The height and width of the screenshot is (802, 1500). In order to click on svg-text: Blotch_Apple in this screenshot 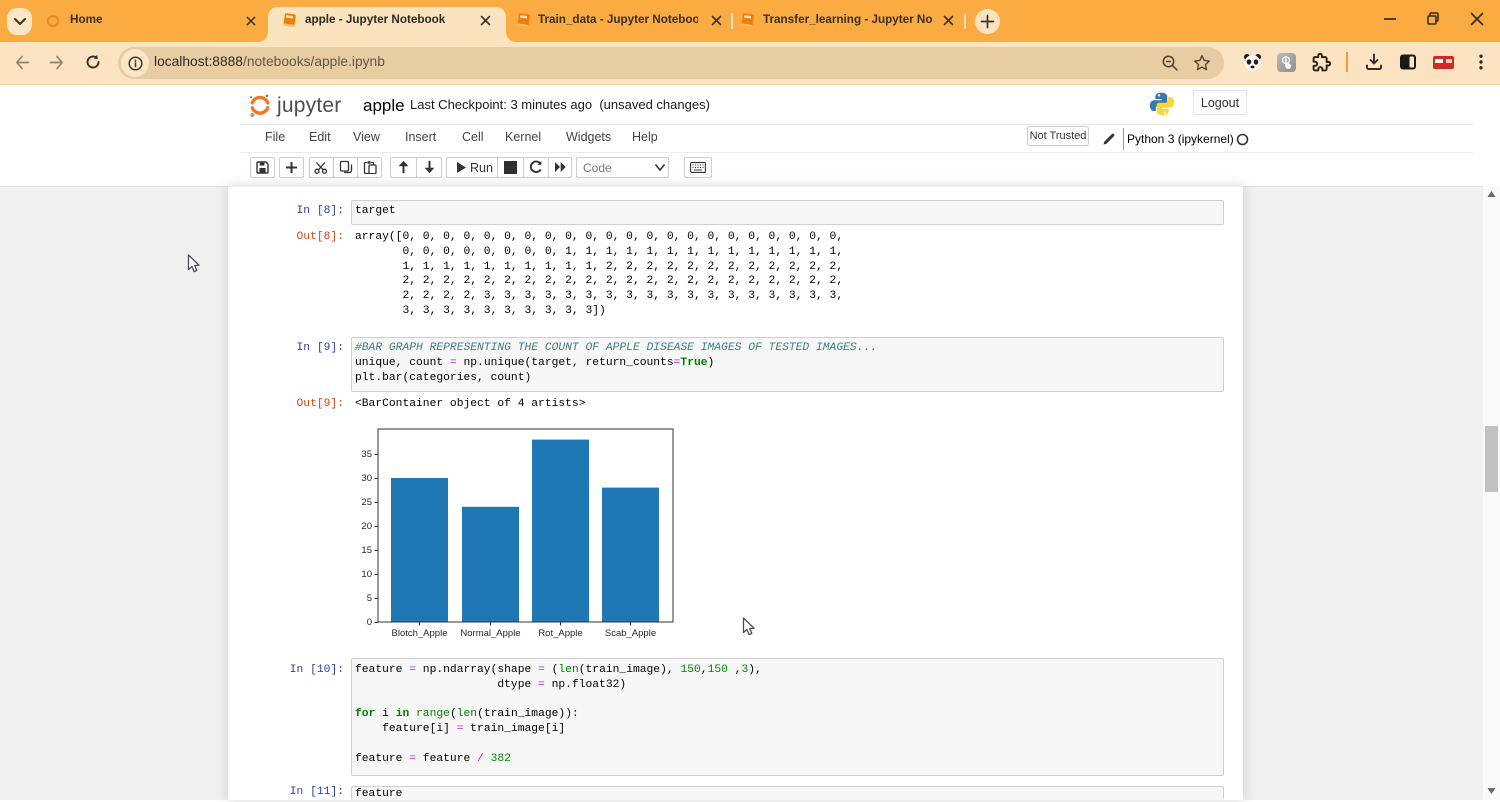, I will do `click(420, 633)`.